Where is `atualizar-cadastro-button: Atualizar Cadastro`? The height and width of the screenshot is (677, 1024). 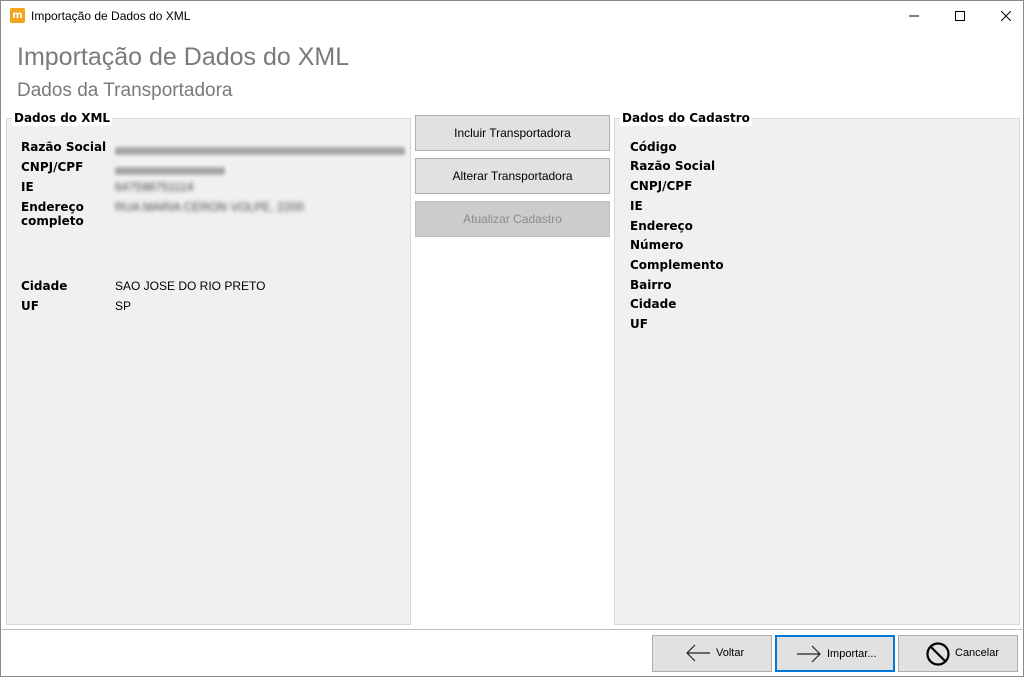
atualizar-cadastro-button: Atualizar Cadastro is located at coordinates (512, 219).